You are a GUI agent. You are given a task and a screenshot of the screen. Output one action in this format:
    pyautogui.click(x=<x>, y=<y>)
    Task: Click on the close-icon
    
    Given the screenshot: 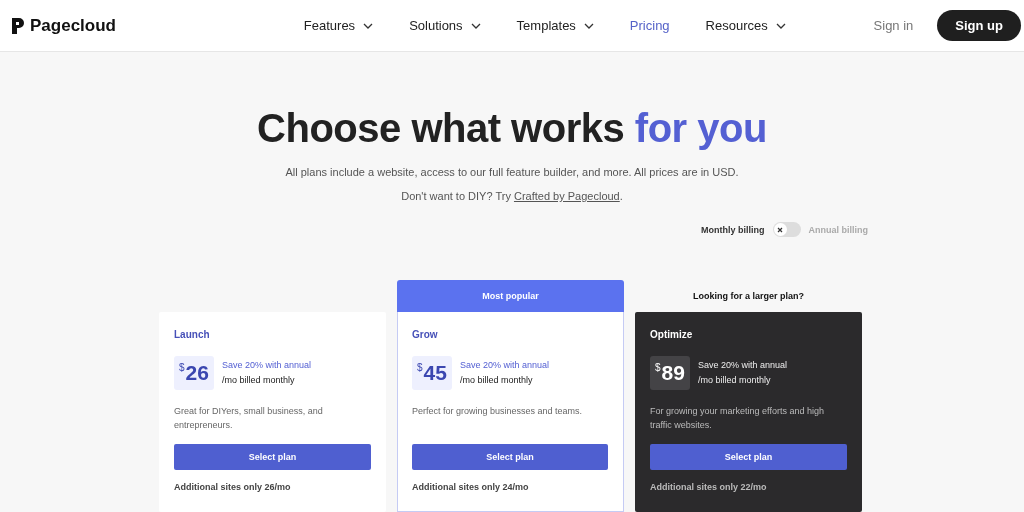 What is the action you would take?
    pyautogui.click(x=780, y=229)
    